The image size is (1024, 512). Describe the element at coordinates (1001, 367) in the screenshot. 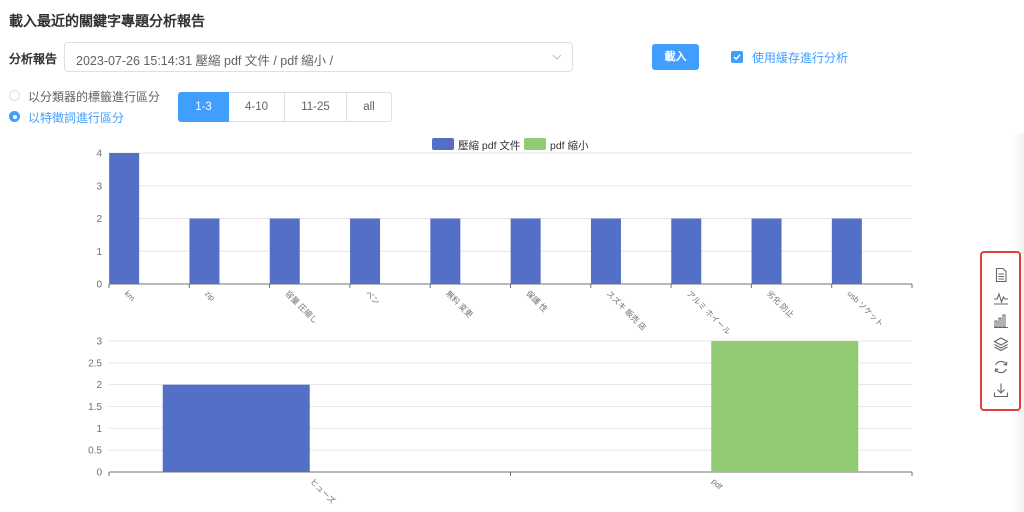

I see `restore-icon` at that location.